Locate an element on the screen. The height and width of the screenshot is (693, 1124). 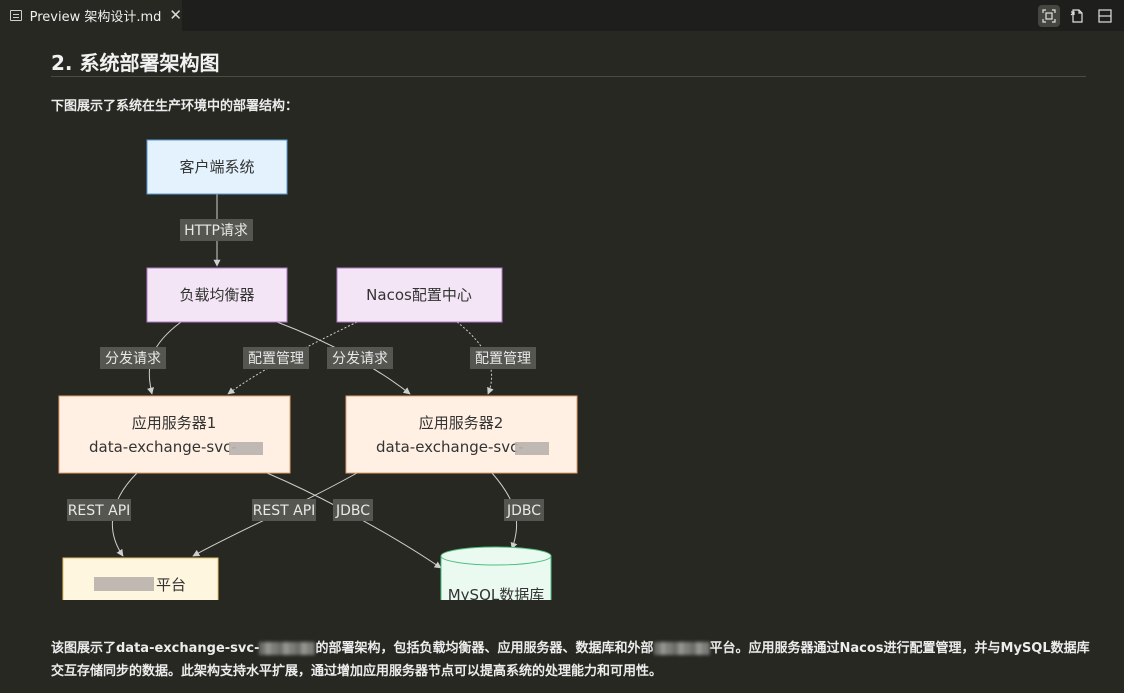
node-app-server-1: 应用服务器1 data-exchange-svc- is located at coordinates (174, 434).